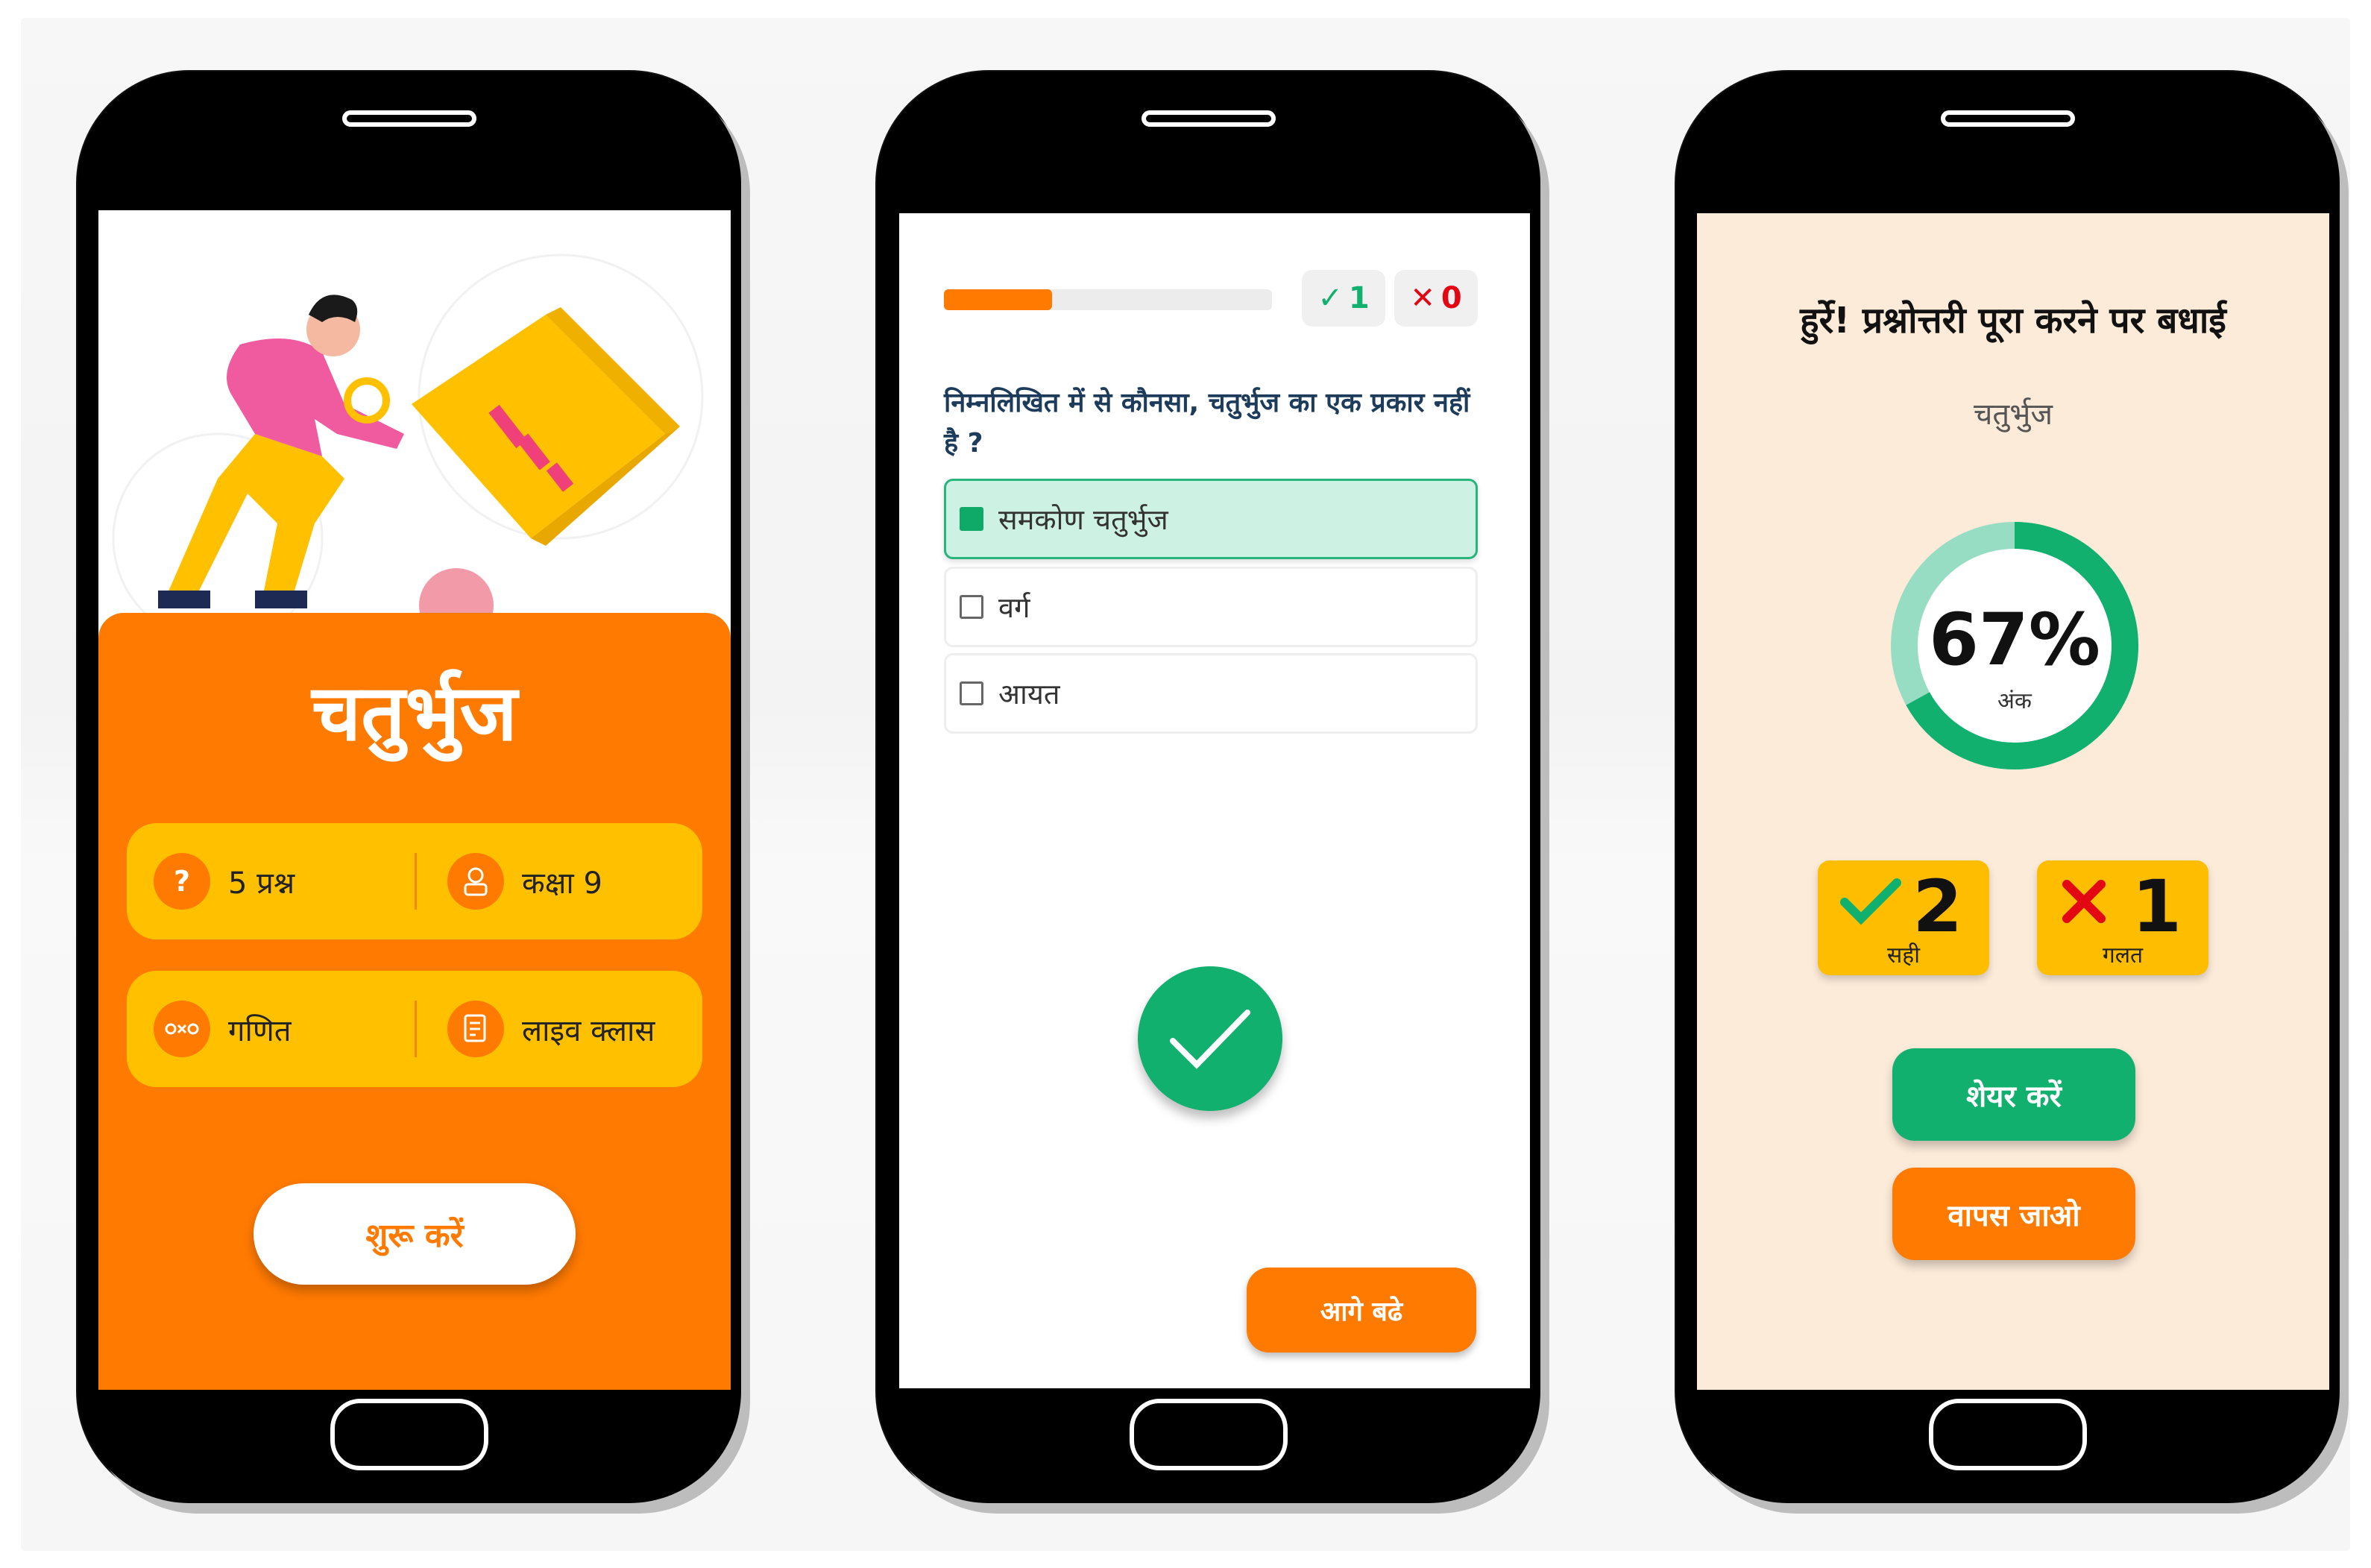 This screenshot has width=2371, height=1568. I want to click on info-row-2: गणित लाइव क्लास, so click(414, 1029).